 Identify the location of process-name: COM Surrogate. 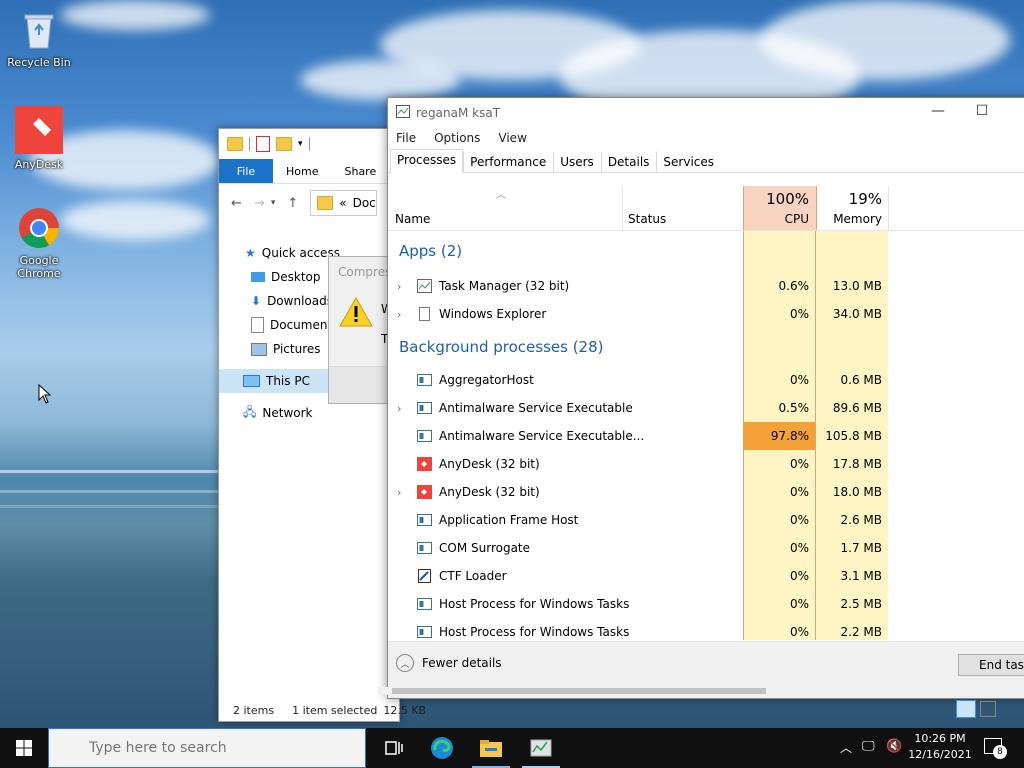
(485, 548).